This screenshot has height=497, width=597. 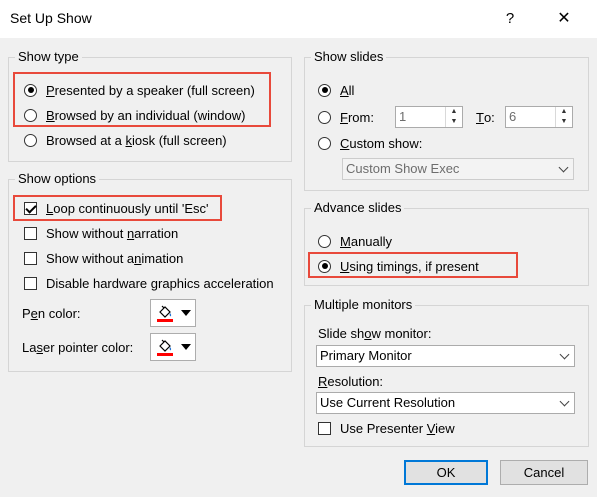 What do you see at coordinates (48, 57) in the screenshot?
I see `show-type-legend: Show type` at bounding box center [48, 57].